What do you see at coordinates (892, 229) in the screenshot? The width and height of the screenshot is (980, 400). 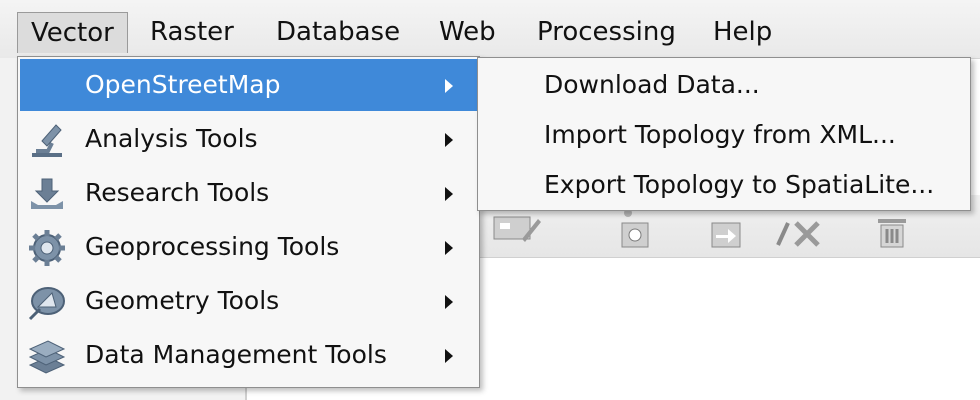 I see `delete-trash-icon` at bounding box center [892, 229].